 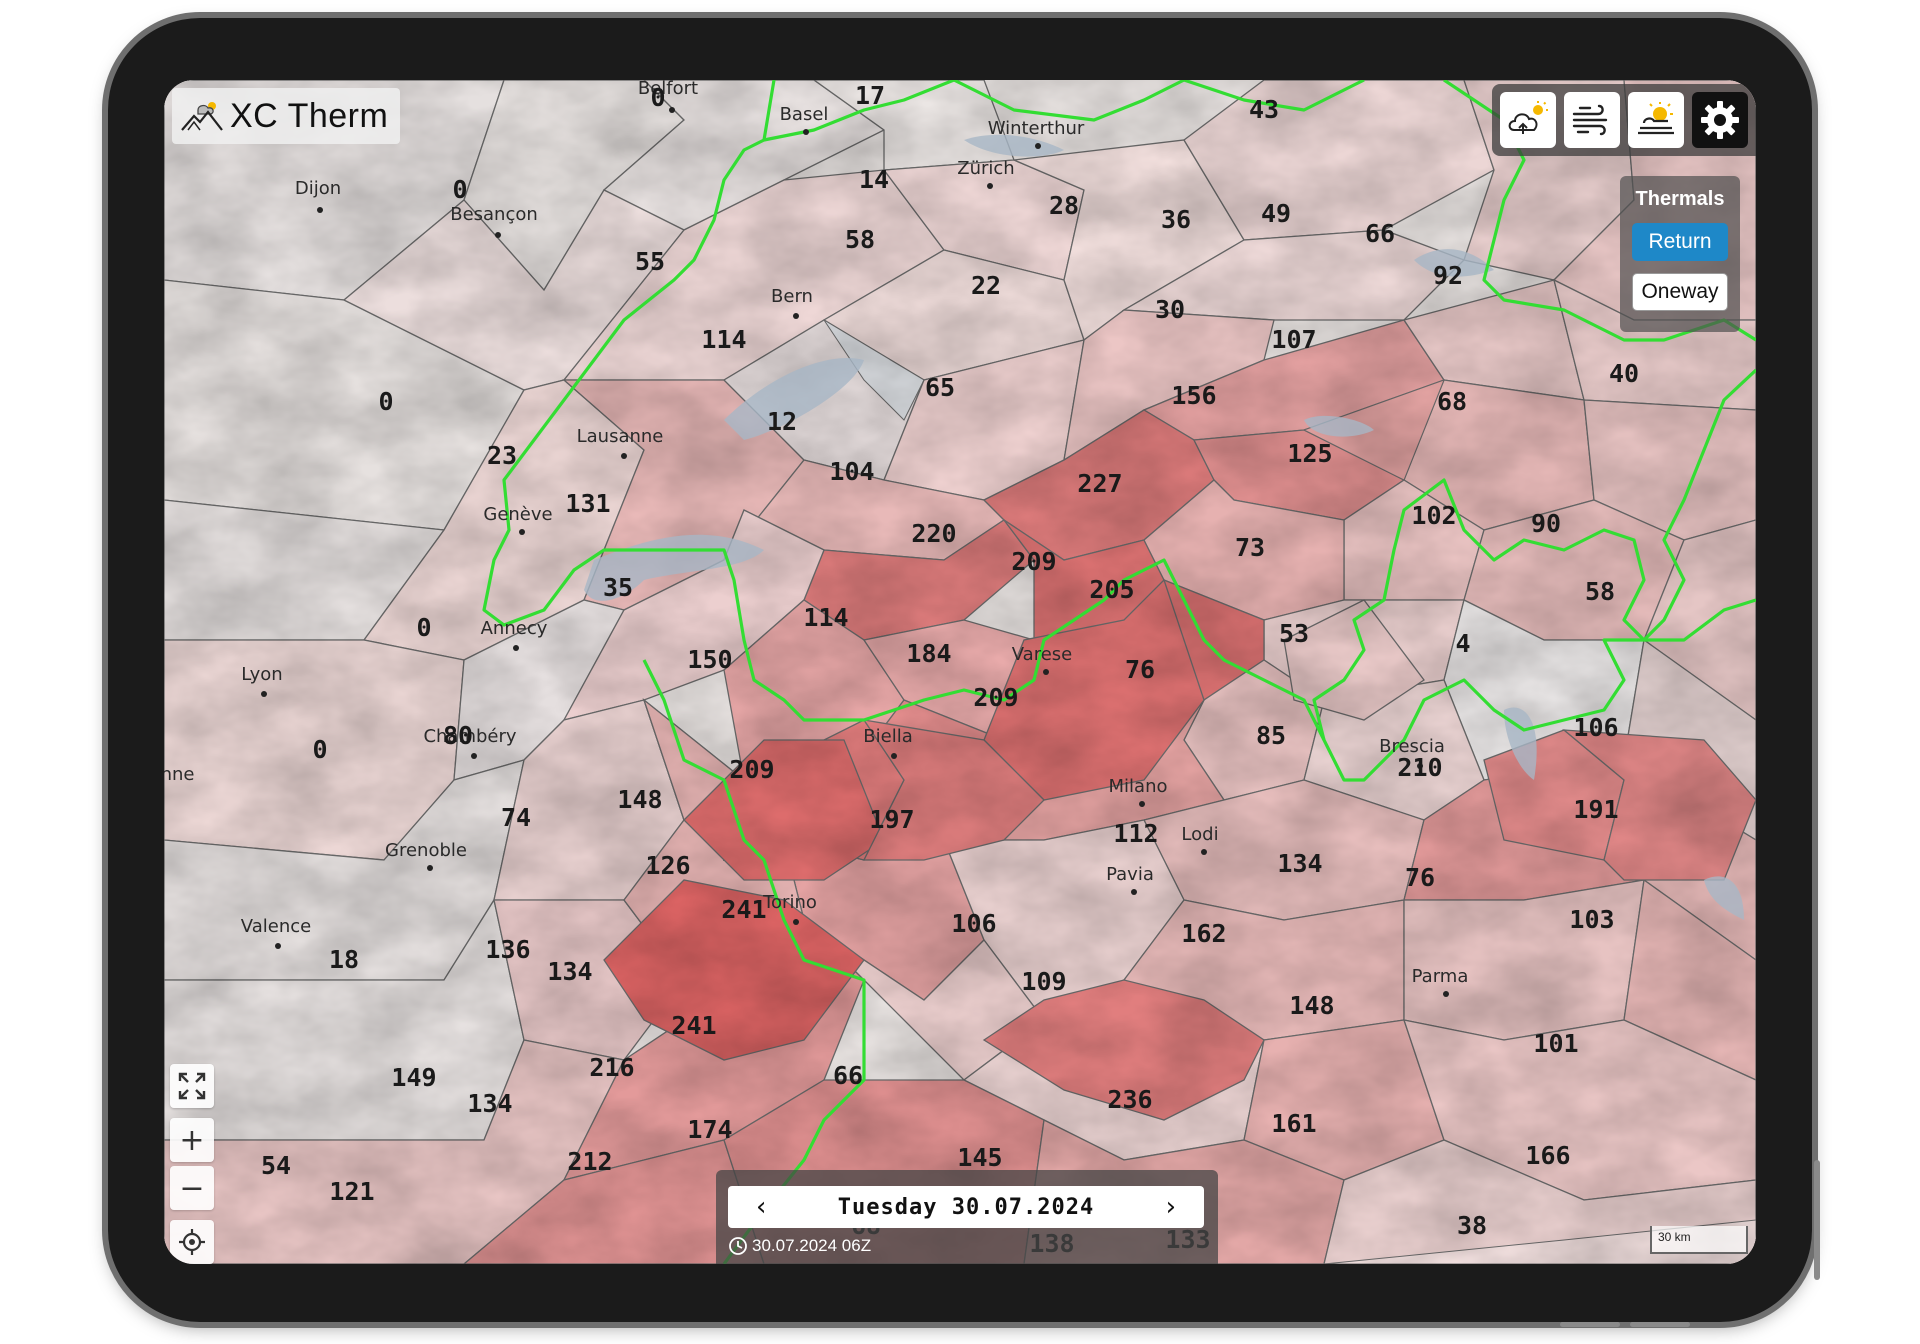 What do you see at coordinates (1817, 1220) in the screenshot?
I see `side-button` at bounding box center [1817, 1220].